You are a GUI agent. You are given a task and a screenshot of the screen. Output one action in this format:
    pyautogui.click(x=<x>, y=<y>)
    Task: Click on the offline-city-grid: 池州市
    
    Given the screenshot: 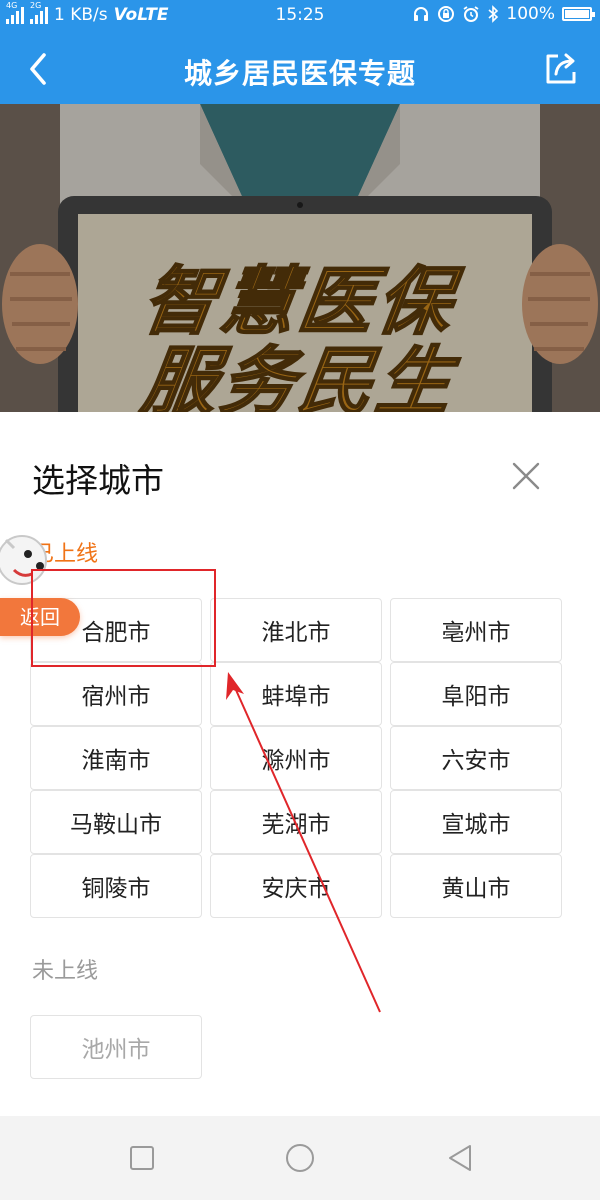 What is the action you would take?
    pyautogui.click(x=116, y=1047)
    